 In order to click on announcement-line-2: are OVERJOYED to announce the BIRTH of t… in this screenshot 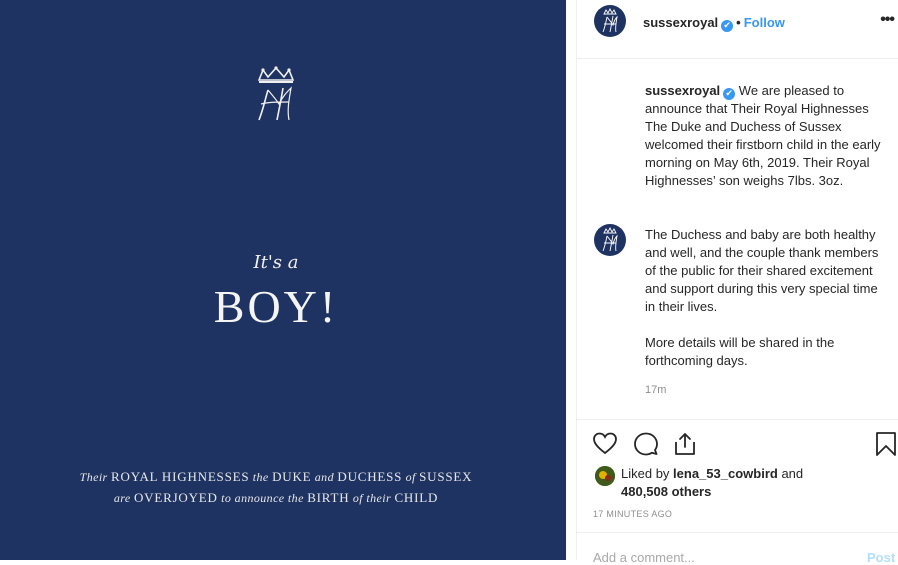, I will do `click(276, 498)`.